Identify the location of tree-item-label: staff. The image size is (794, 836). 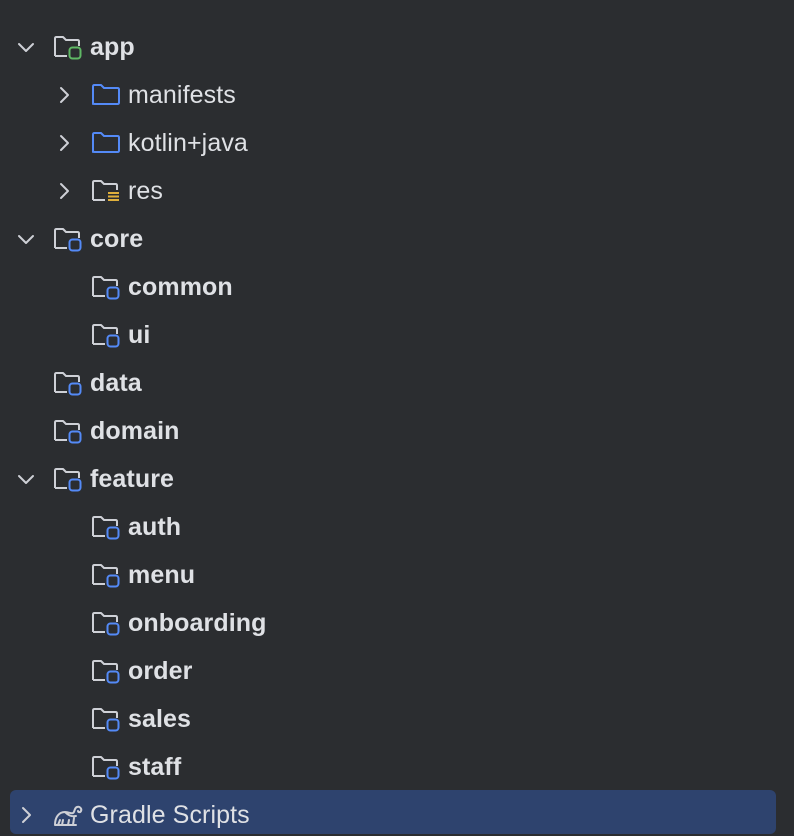
(155, 767).